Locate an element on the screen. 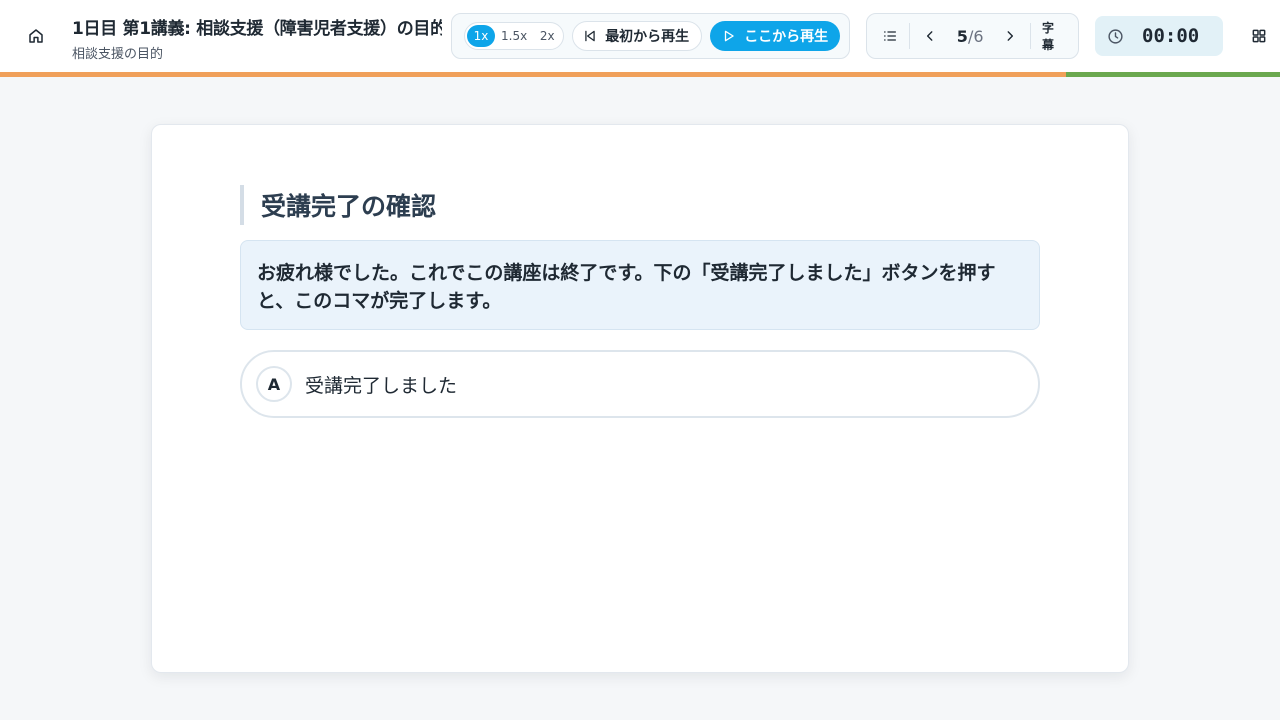 This screenshot has height=720, width=1280. option-letter-badge: A is located at coordinates (274, 384).